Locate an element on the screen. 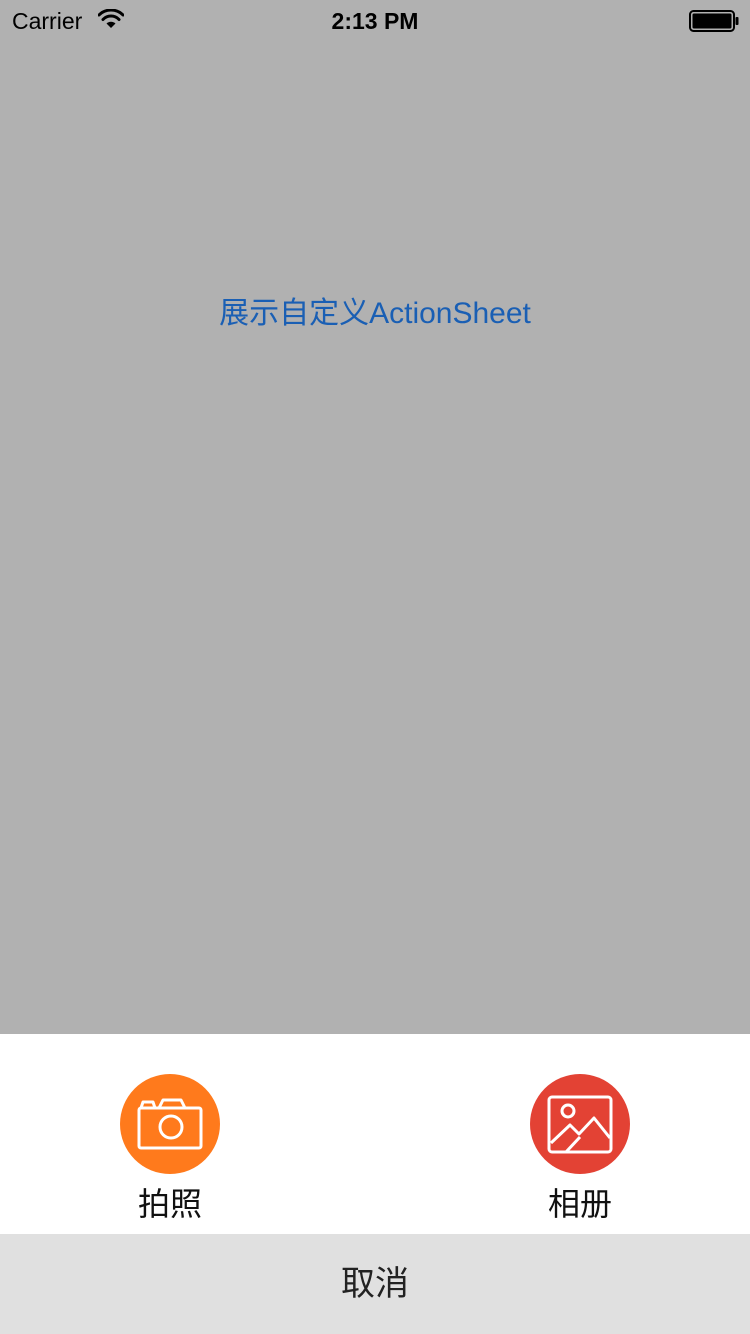 The width and height of the screenshot is (750, 1334). show-action-sheet-button: 展示自定义ActionSheet is located at coordinates (375, 314).